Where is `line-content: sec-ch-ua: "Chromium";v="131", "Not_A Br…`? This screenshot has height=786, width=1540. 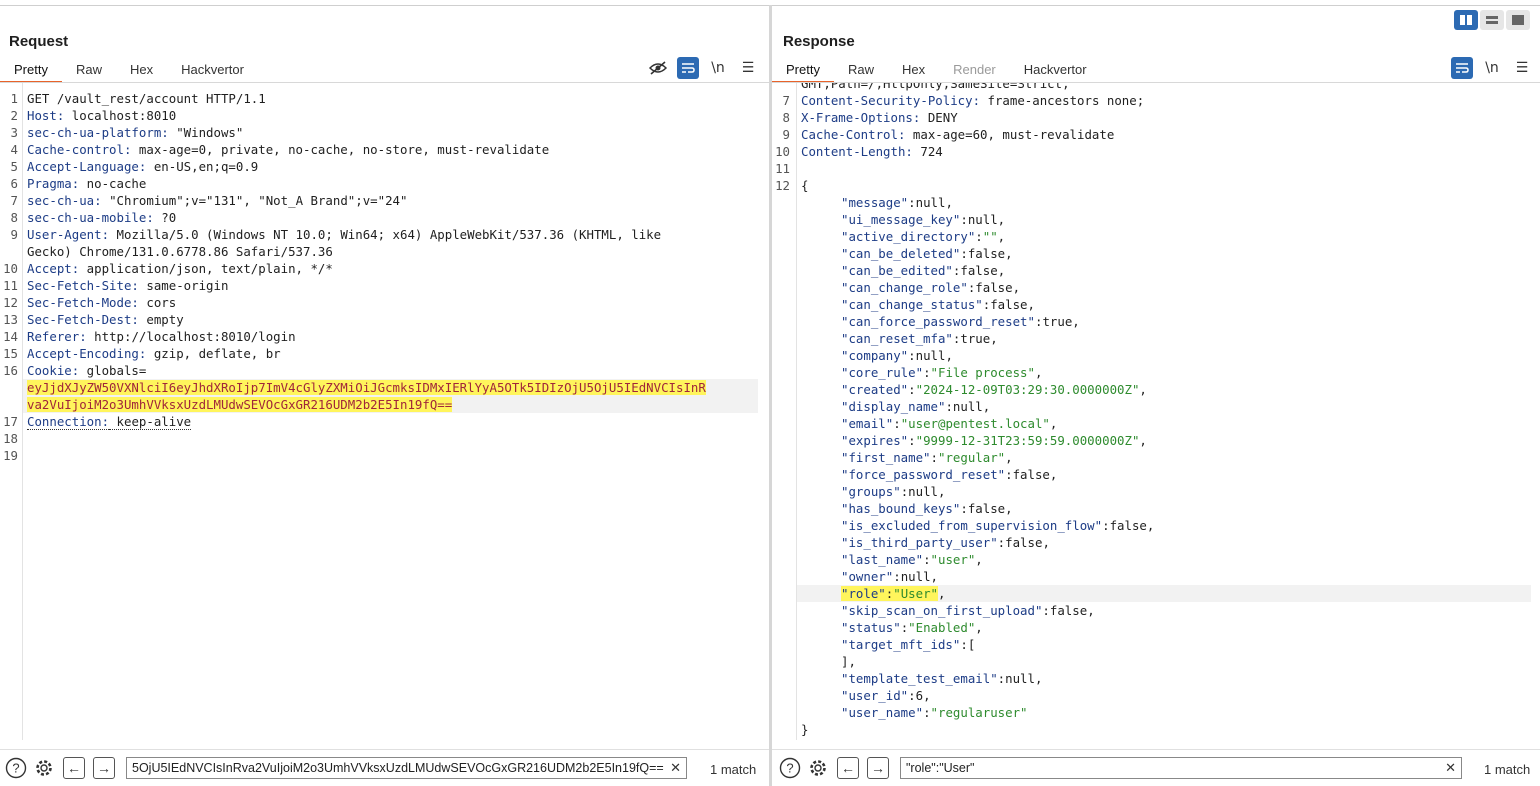
line-content: sec-ch-ua: "Chromium";v="131", "Not_A Br… is located at coordinates (217, 200).